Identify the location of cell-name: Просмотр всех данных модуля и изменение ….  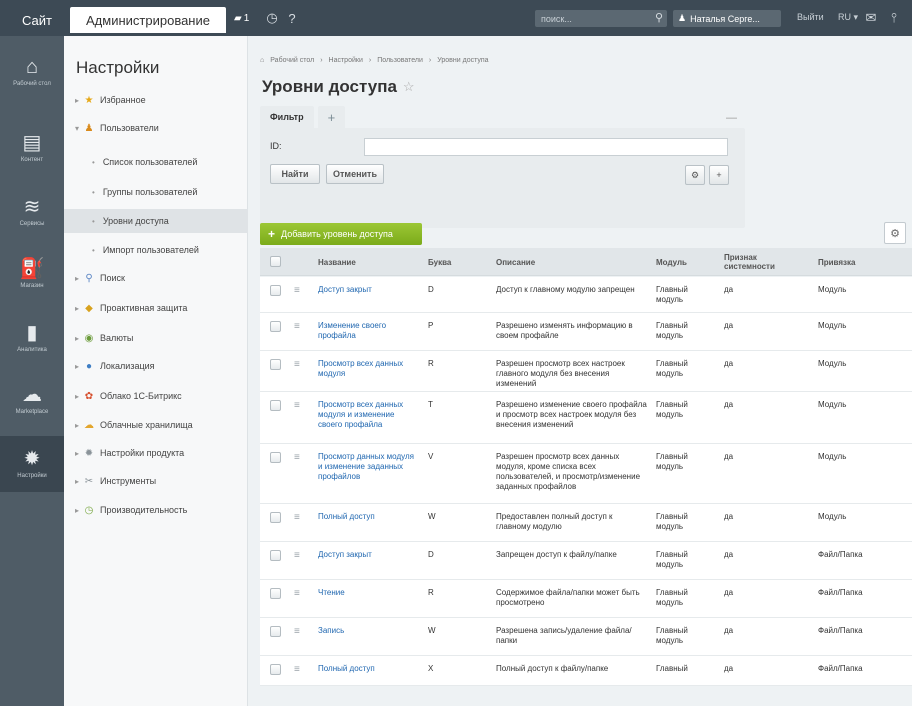
(368, 415).